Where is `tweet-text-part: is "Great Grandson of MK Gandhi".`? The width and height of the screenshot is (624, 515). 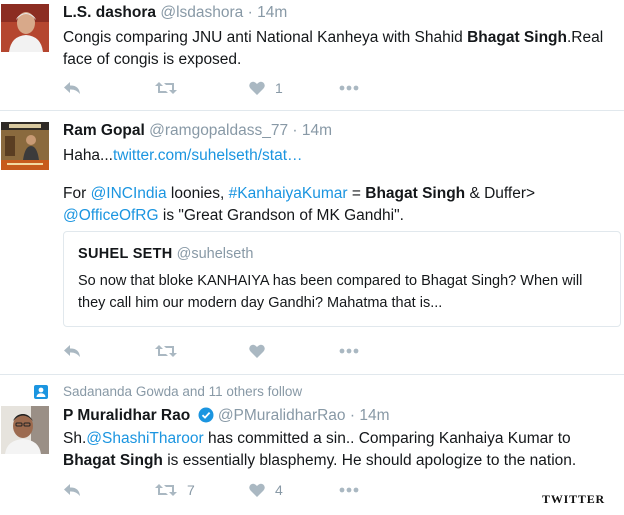
tweet-text-part: is "Great Grandson of MK Gandhi". is located at coordinates (281, 215).